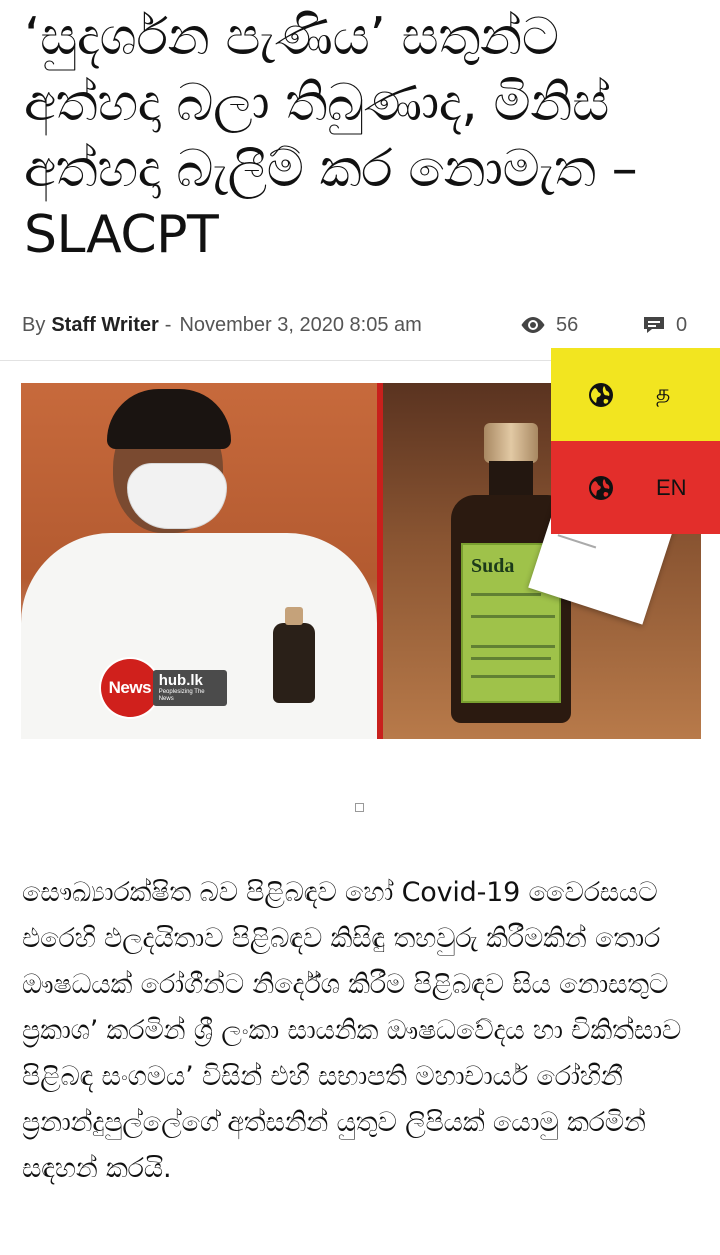 The image size is (720, 1255). I want to click on newshub-logo: News hub.lk Peoplesizing The News, so click(163, 688).